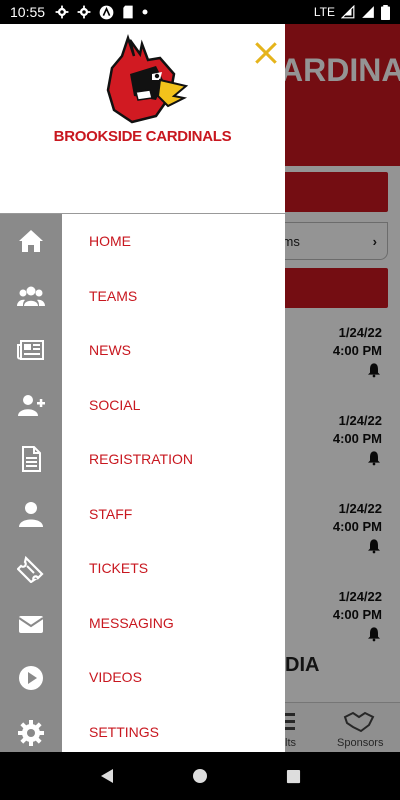  I want to click on menu-item-news: NEWS, so click(173, 350).